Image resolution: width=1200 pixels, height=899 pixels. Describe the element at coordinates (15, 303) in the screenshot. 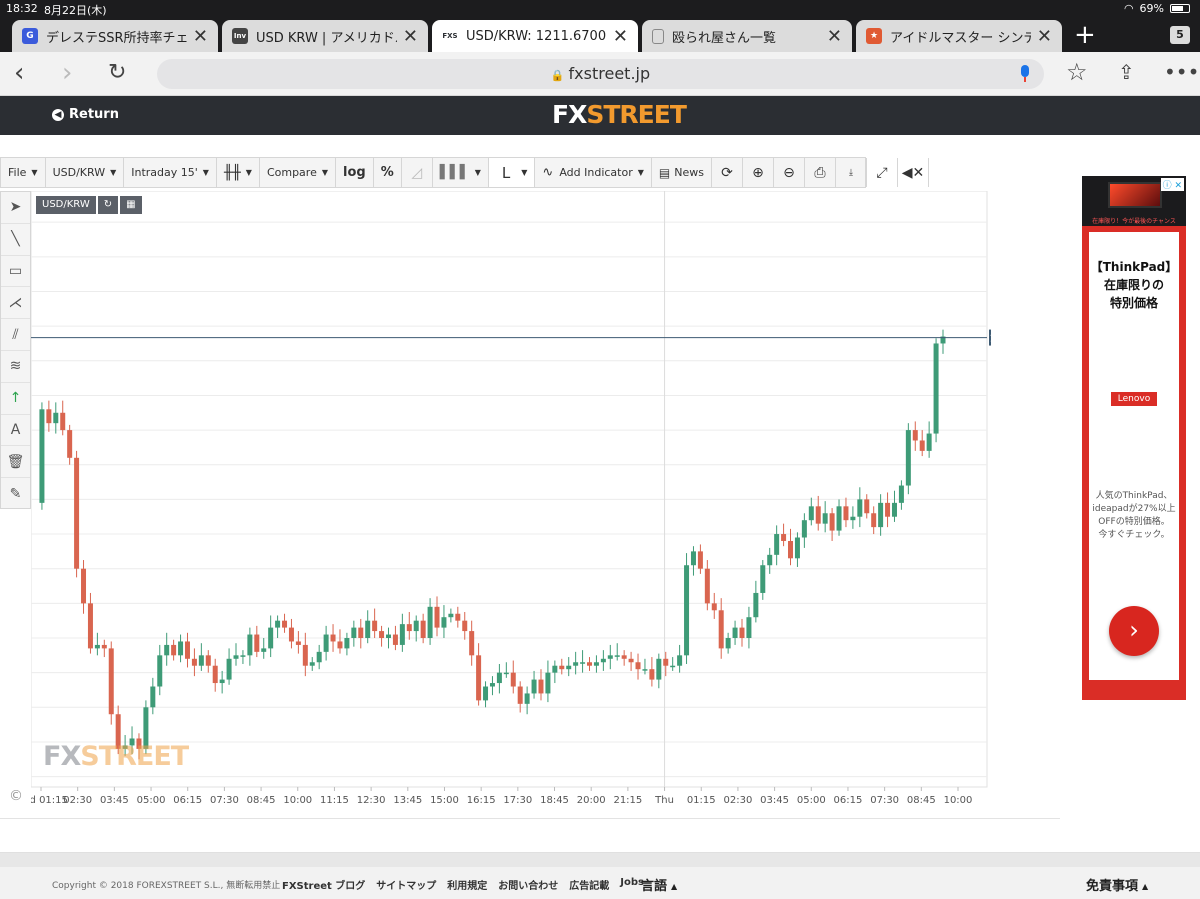

I see `pitchfork-icon: ⋌` at that location.